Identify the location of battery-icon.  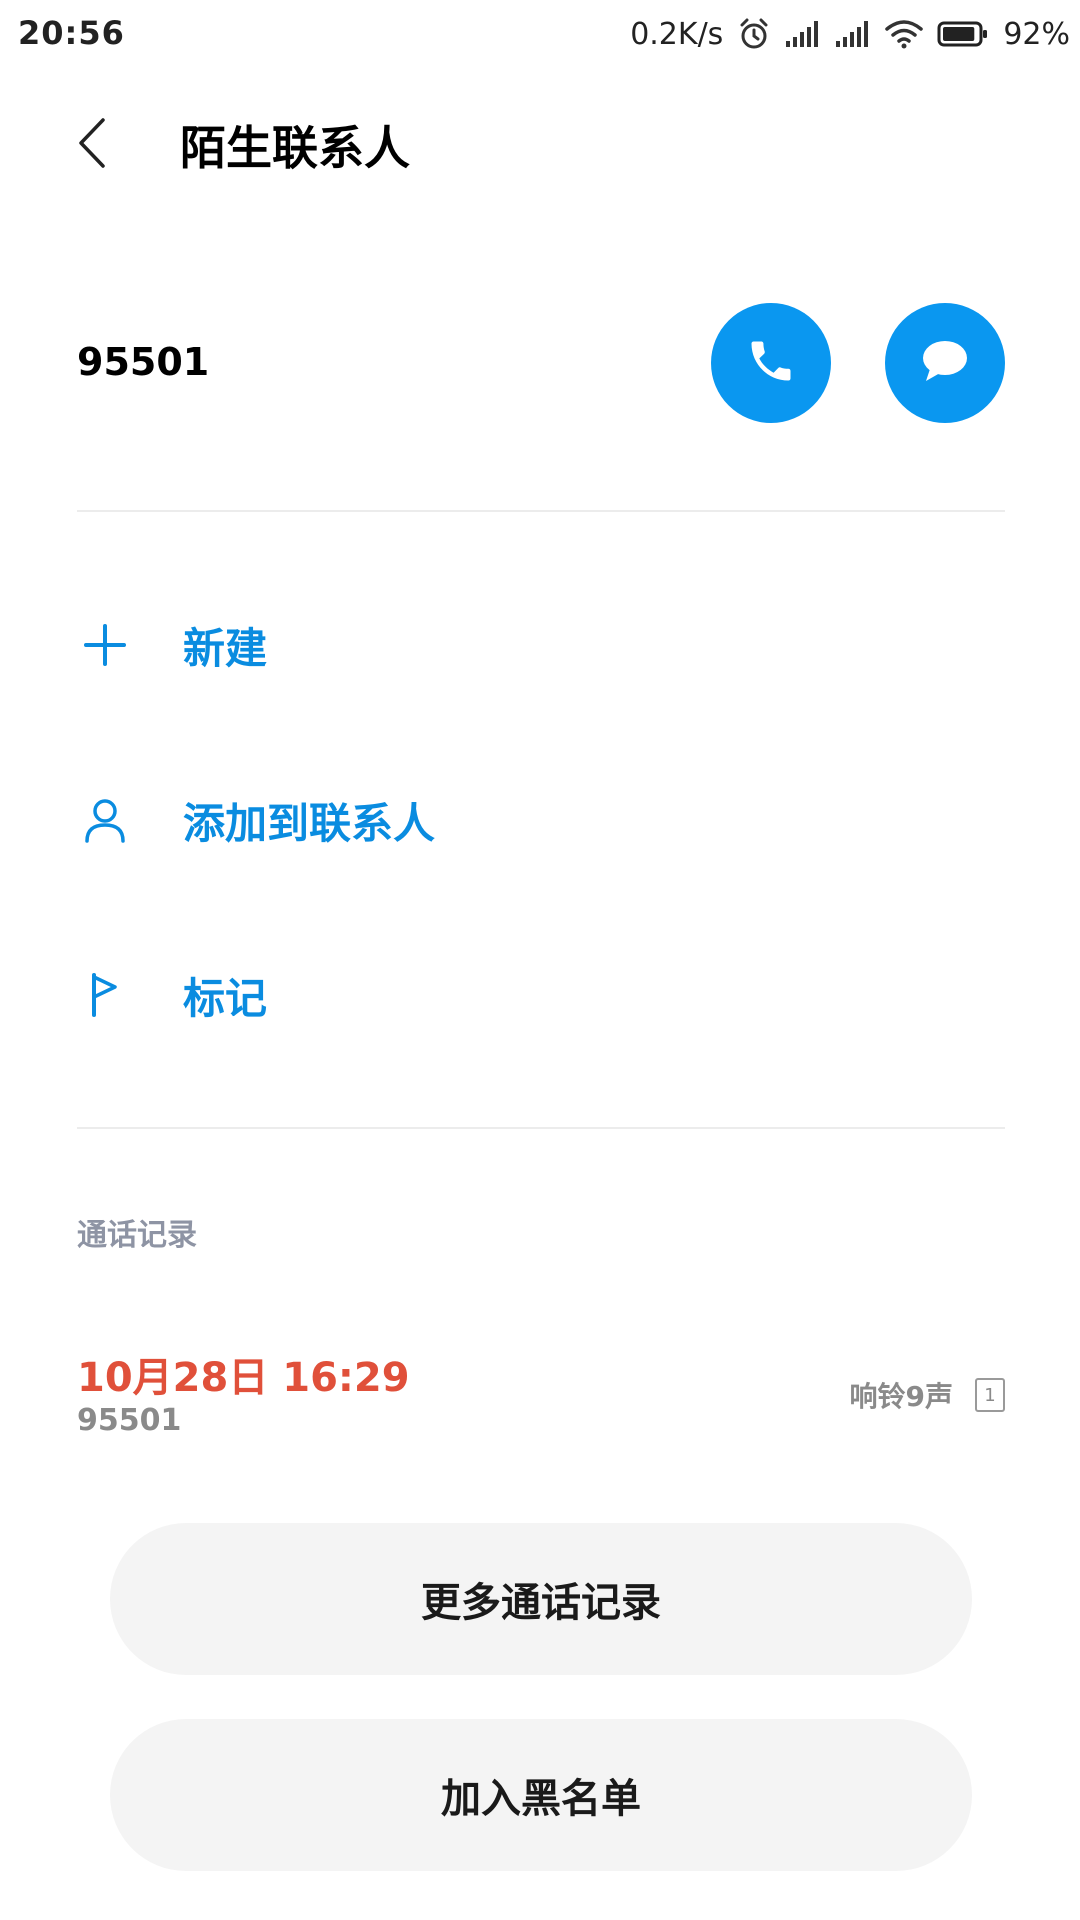
(963, 34).